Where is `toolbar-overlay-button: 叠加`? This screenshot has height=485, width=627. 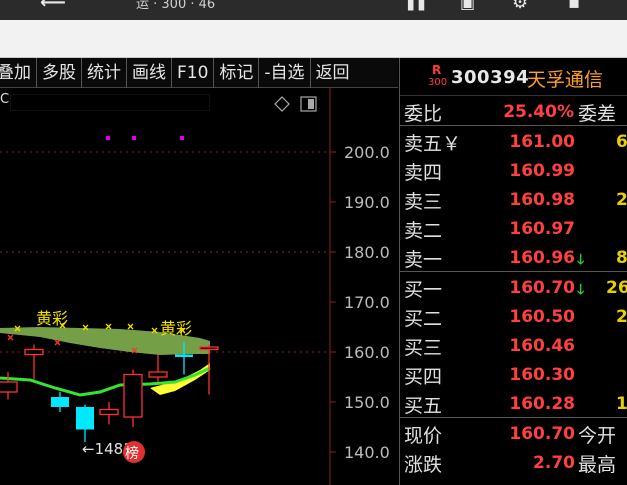 toolbar-overlay-button: 叠加 is located at coordinates (18, 72).